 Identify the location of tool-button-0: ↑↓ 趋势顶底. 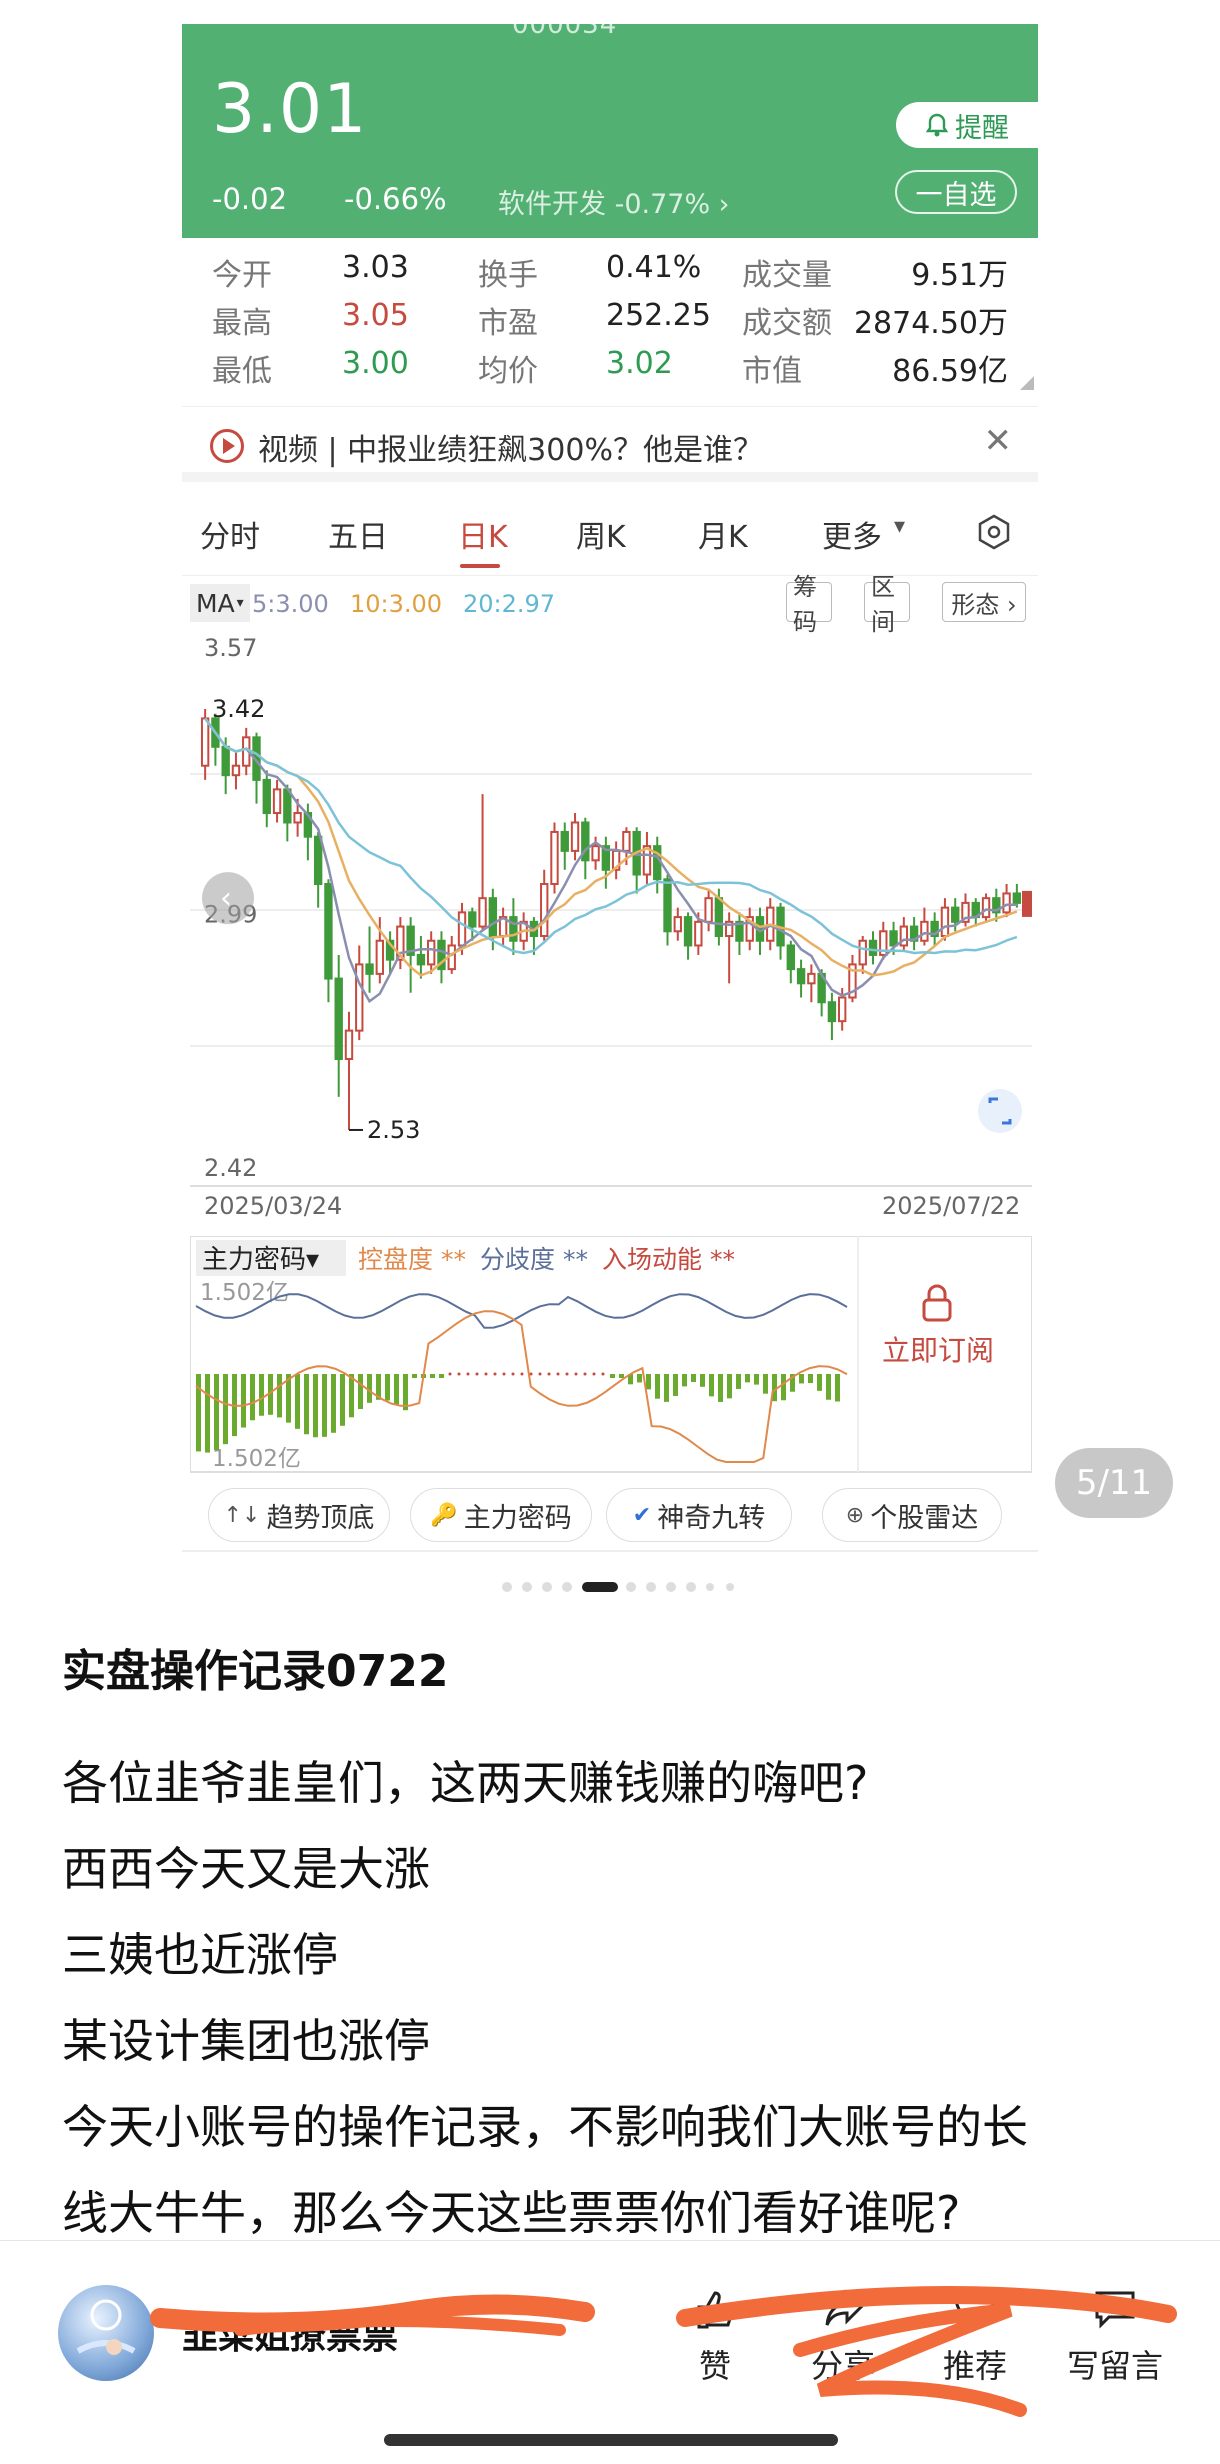
(299, 1515).